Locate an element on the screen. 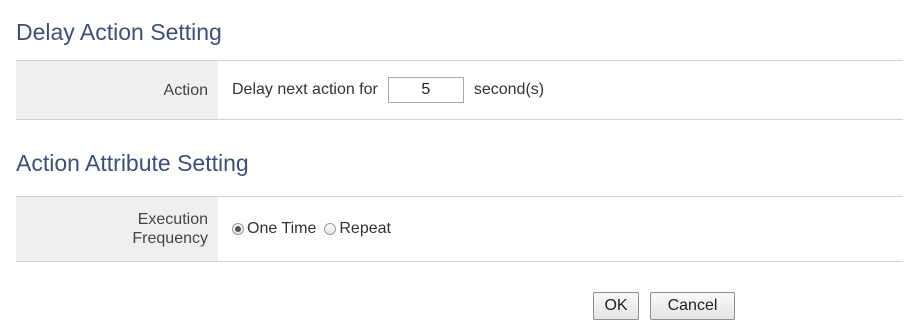 Image resolution: width=907 pixels, height=324 pixels. delay-suffix-text: second(s) is located at coordinates (509, 89).